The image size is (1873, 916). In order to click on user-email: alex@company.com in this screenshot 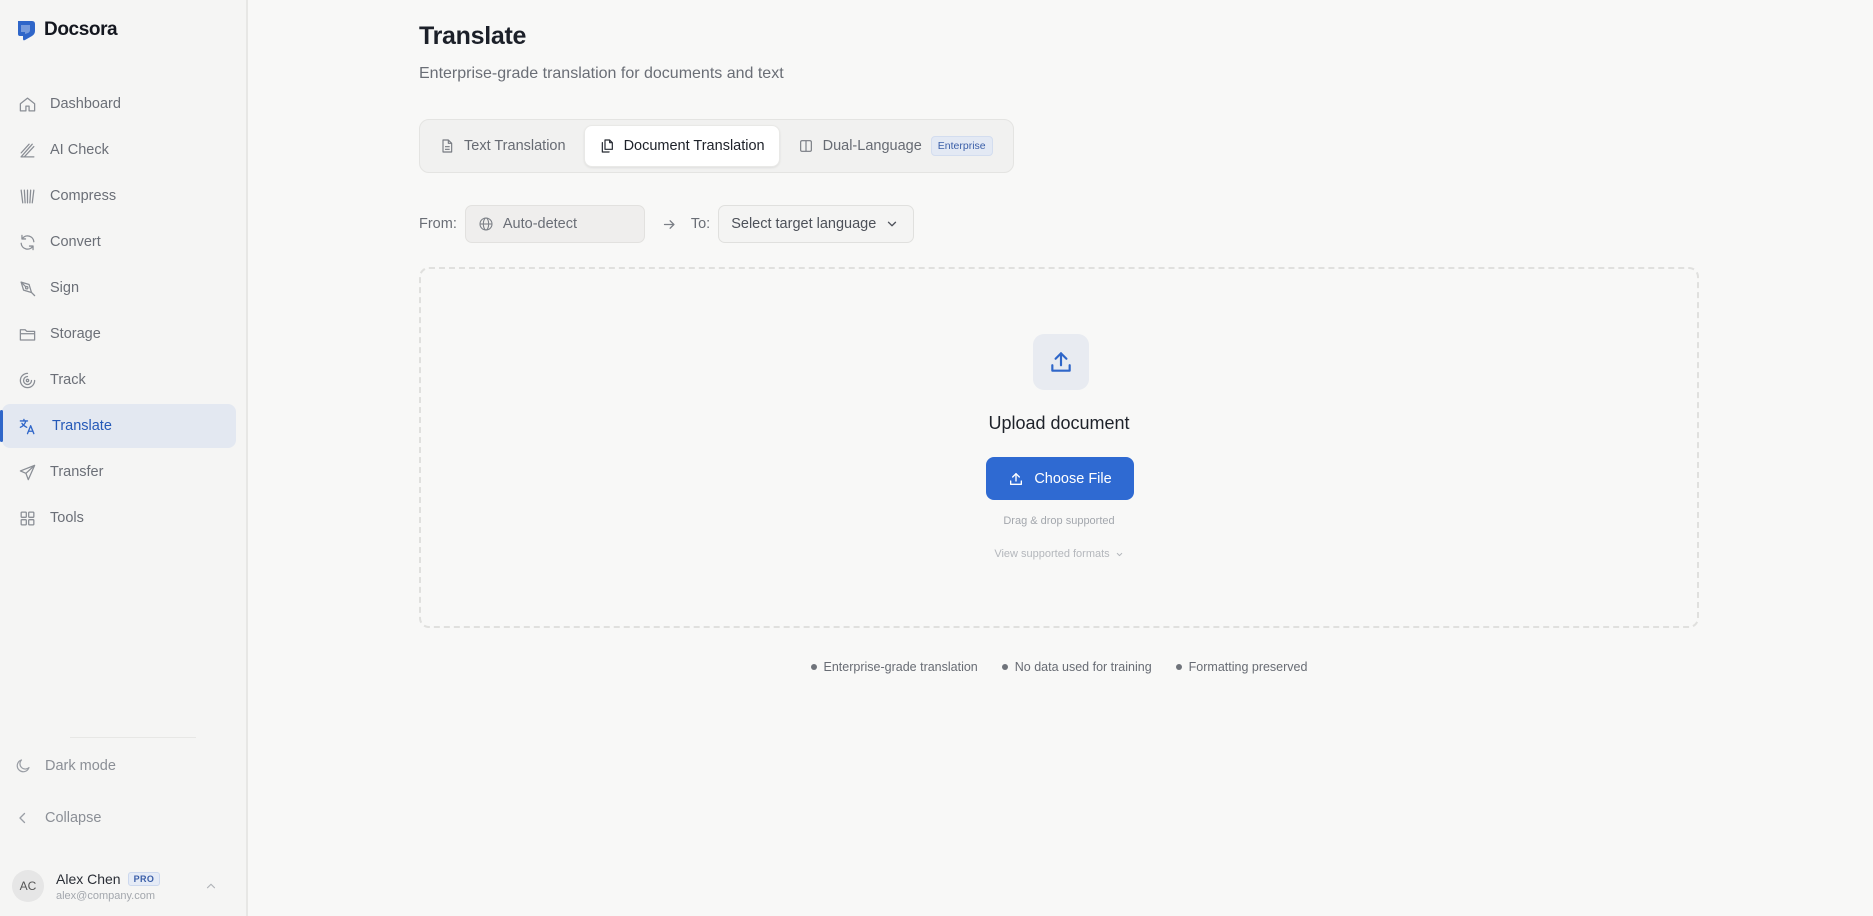, I will do `click(105, 895)`.